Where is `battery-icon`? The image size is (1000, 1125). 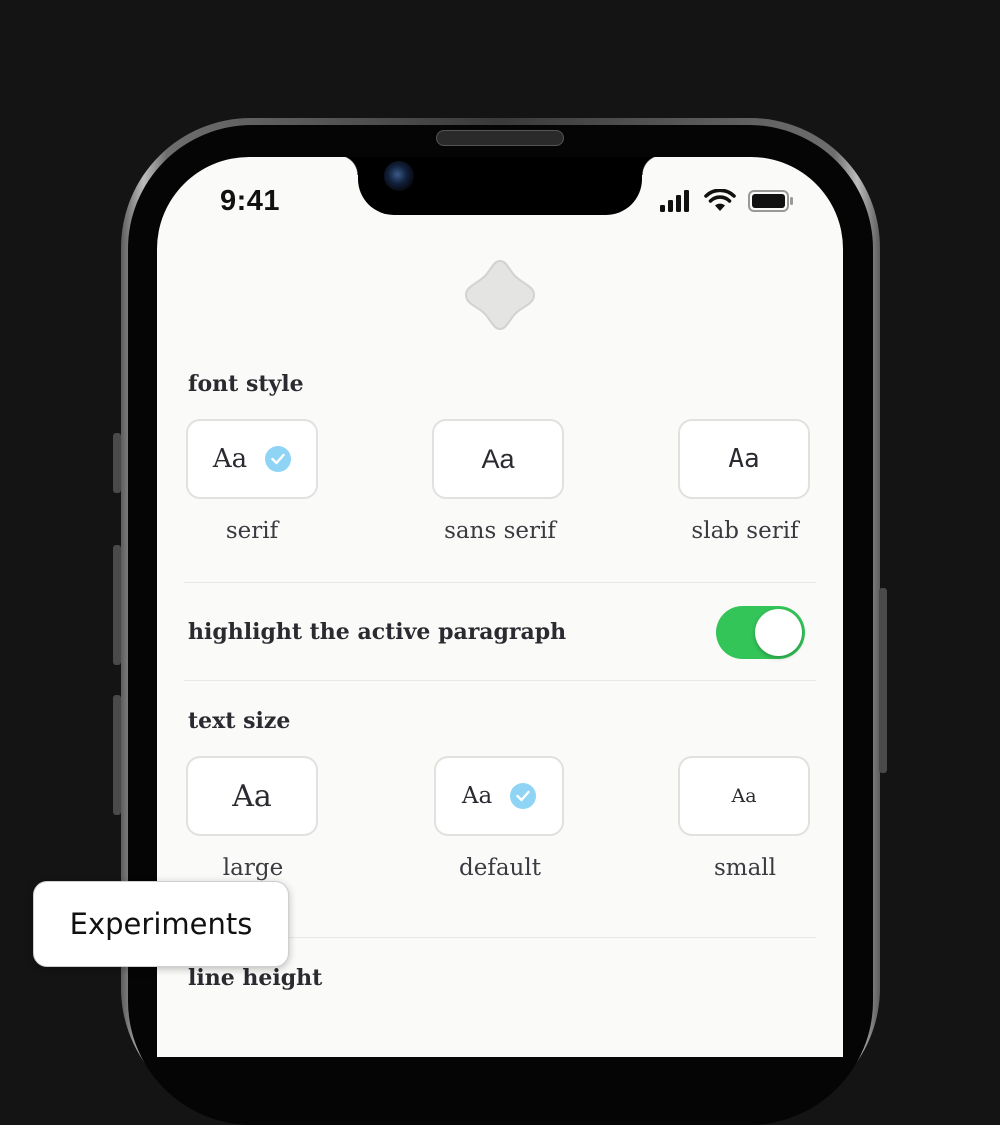
battery-icon is located at coordinates (771, 202).